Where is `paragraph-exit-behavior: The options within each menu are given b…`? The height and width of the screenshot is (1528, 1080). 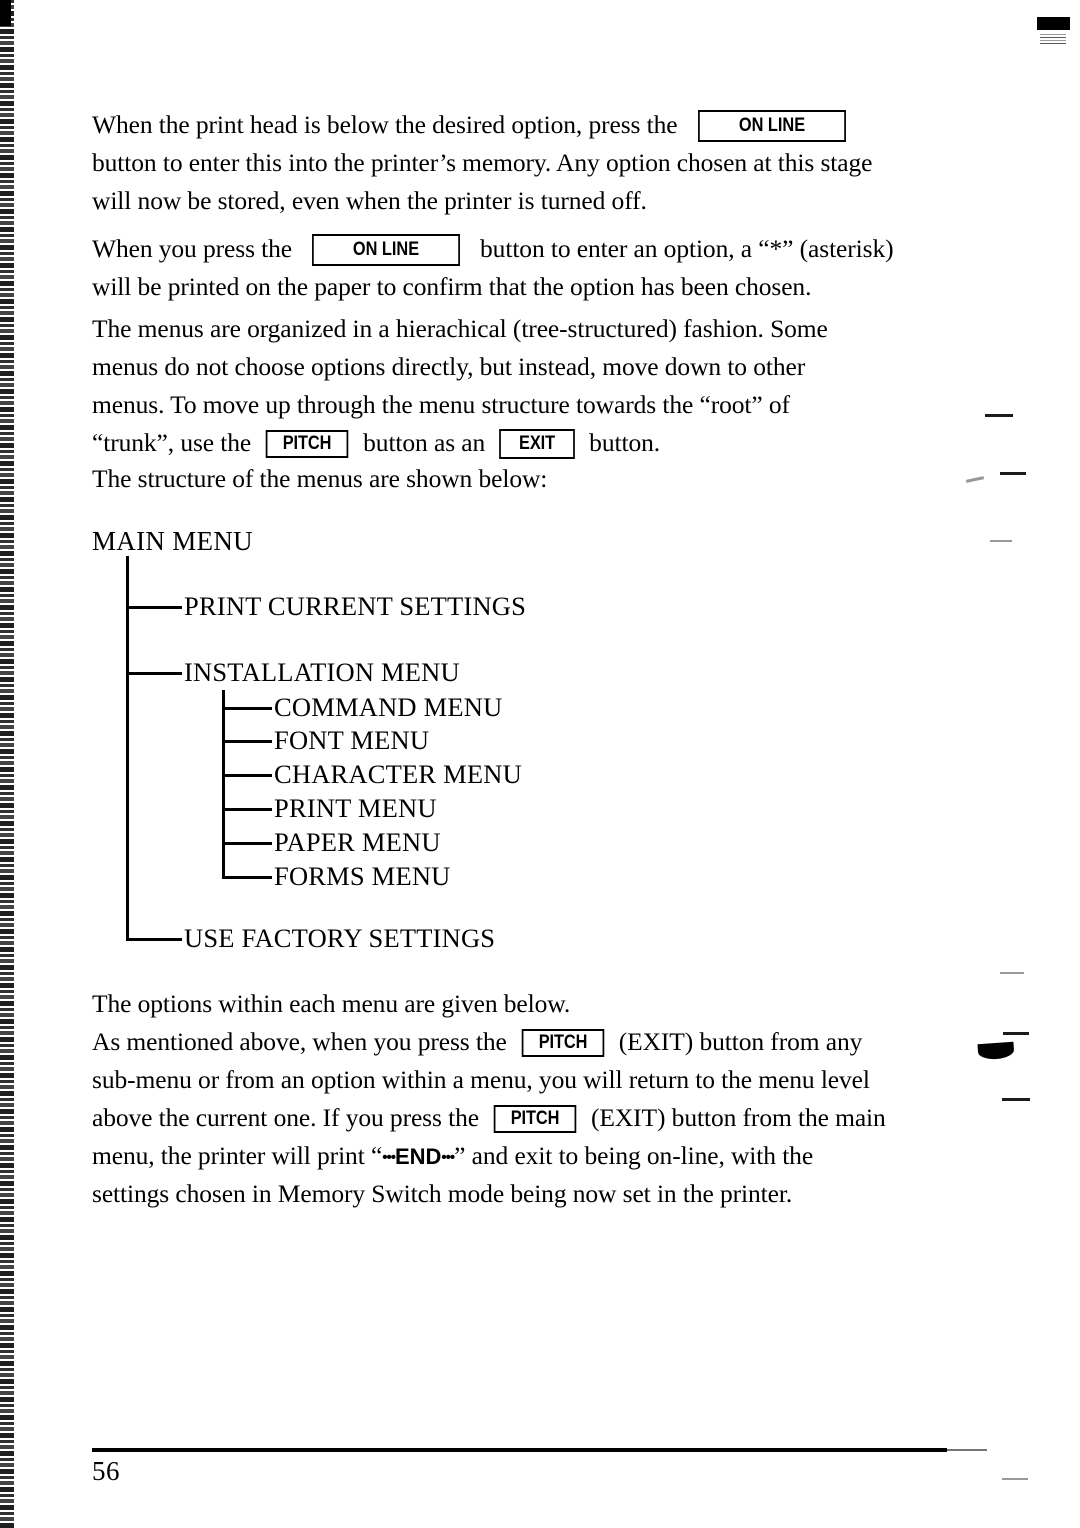
paragraph-exit-behavior: The options within each menu are given b… is located at coordinates (489, 1099).